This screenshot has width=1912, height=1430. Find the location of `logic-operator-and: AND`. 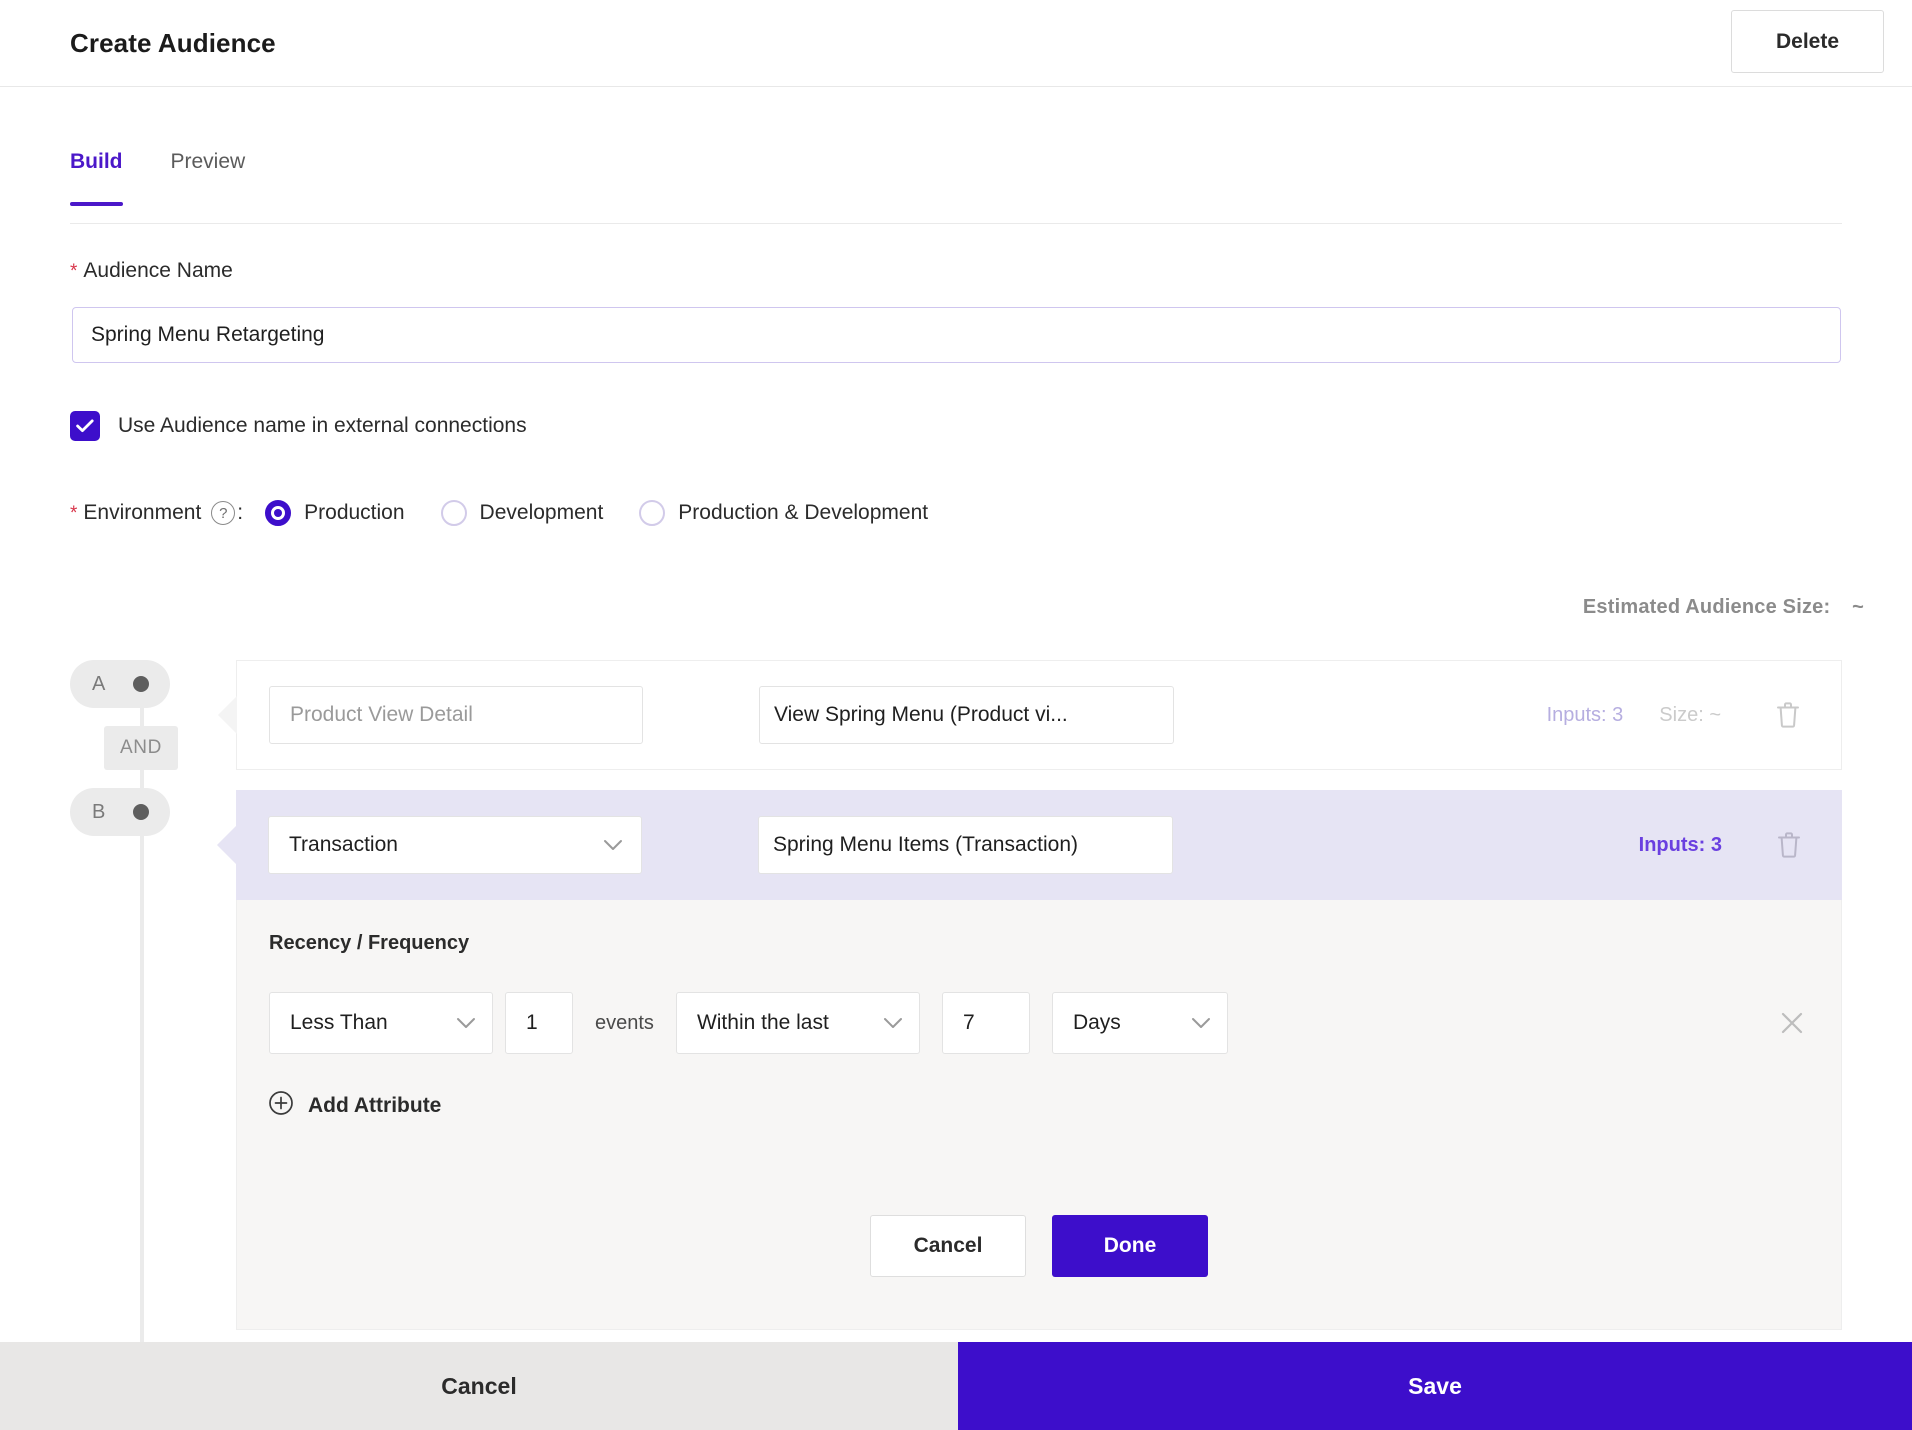

logic-operator-and: AND is located at coordinates (141, 748).